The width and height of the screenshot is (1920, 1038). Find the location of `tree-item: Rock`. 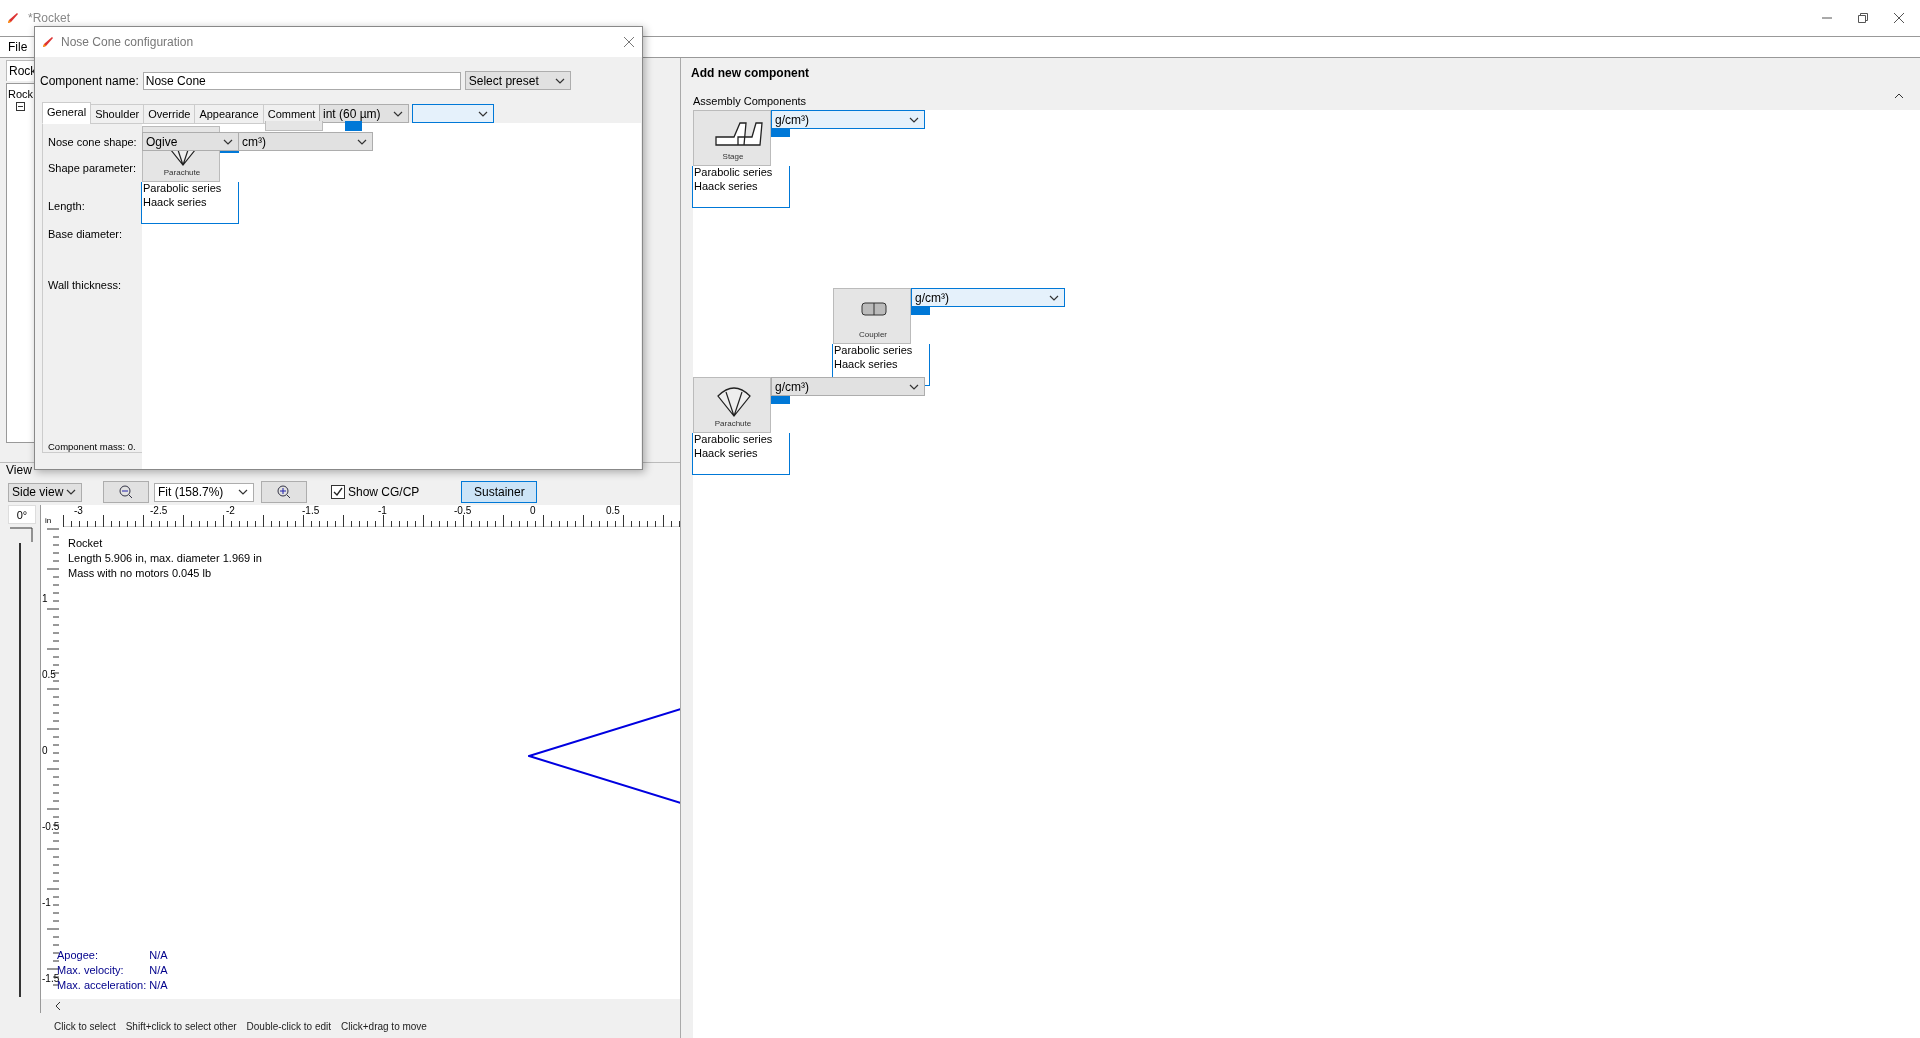

tree-item: Rock is located at coordinates (21, 94).